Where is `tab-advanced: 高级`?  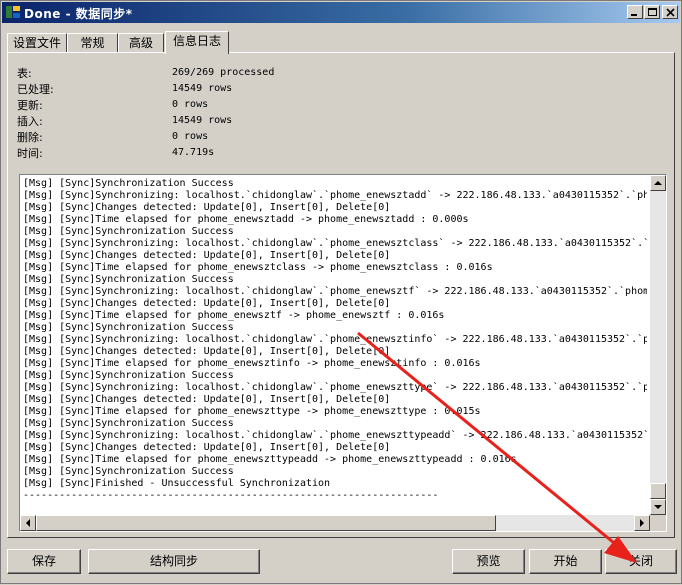
tab-advanced: 高级 is located at coordinates (141, 43).